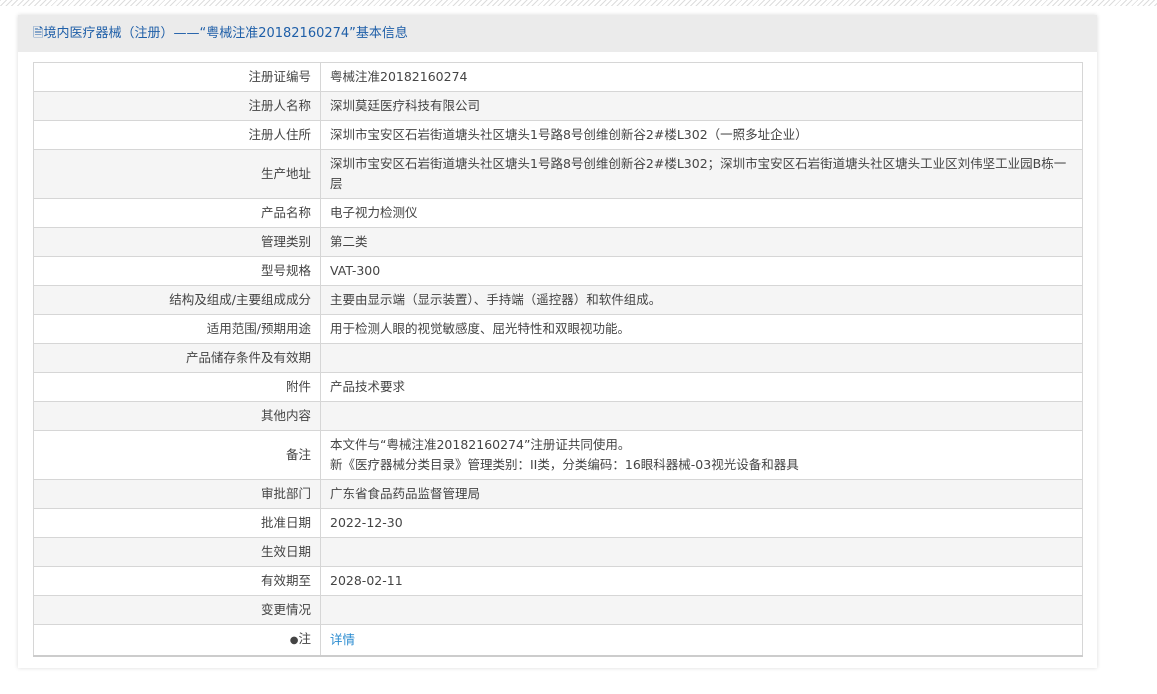  Describe the element at coordinates (349, 241) in the screenshot. I see `value-text: 第二类` at that location.